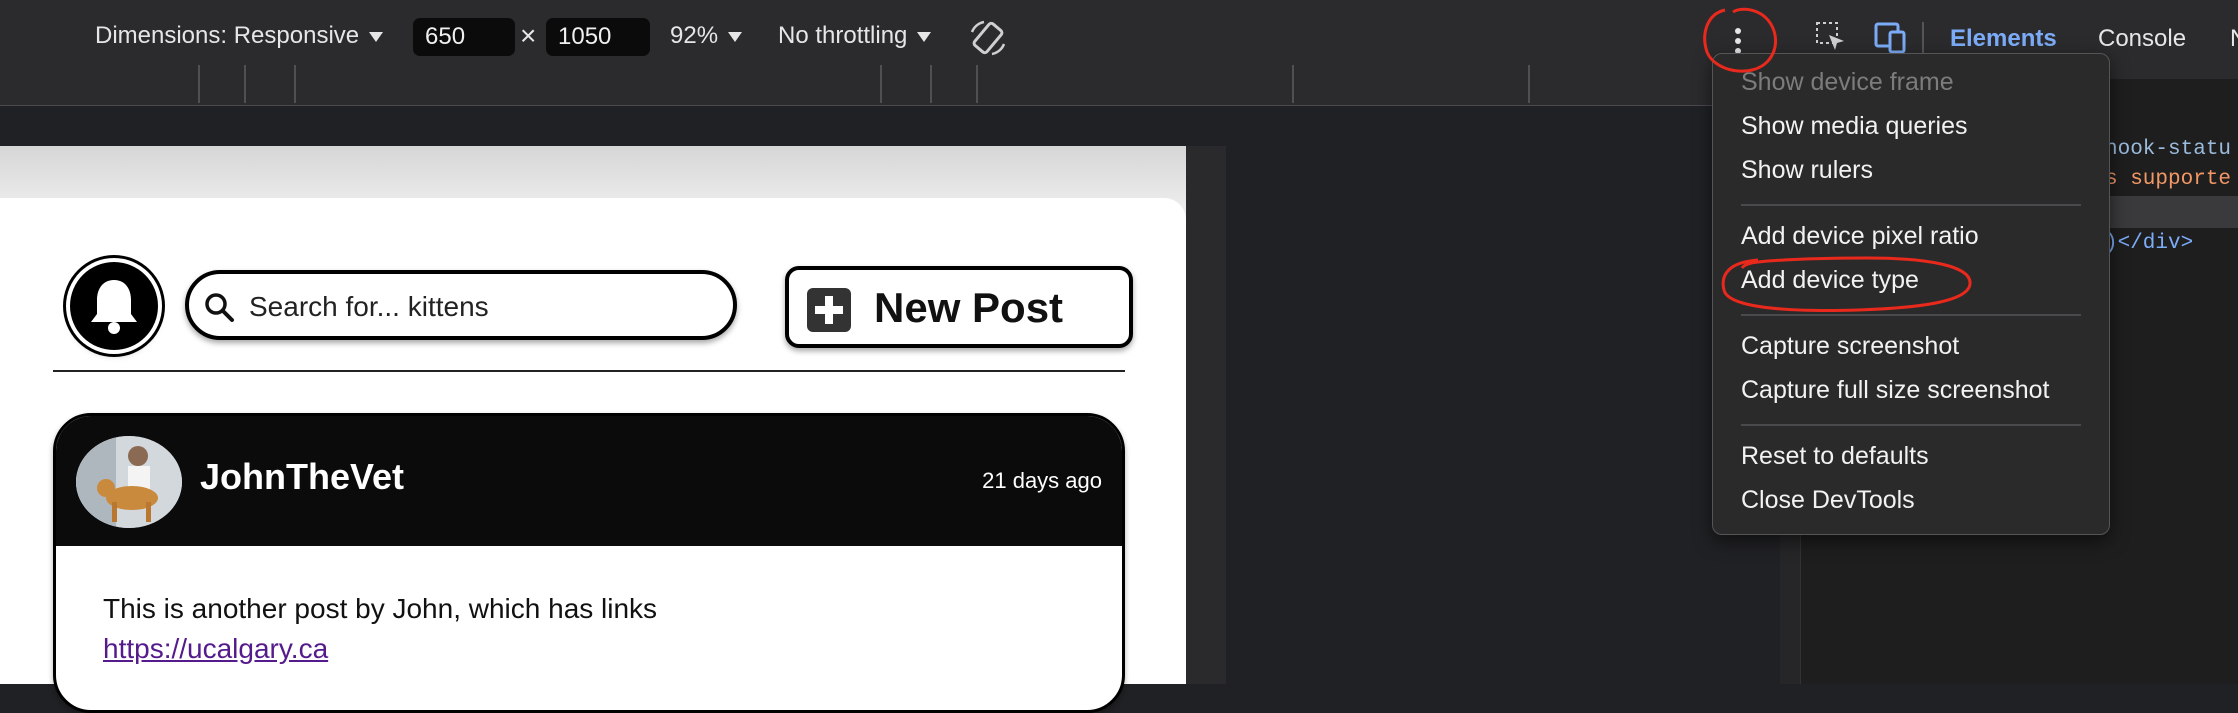  What do you see at coordinates (2168, 179) in the screenshot?
I see `code-line: s supporte` at bounding box center [2168, 179].